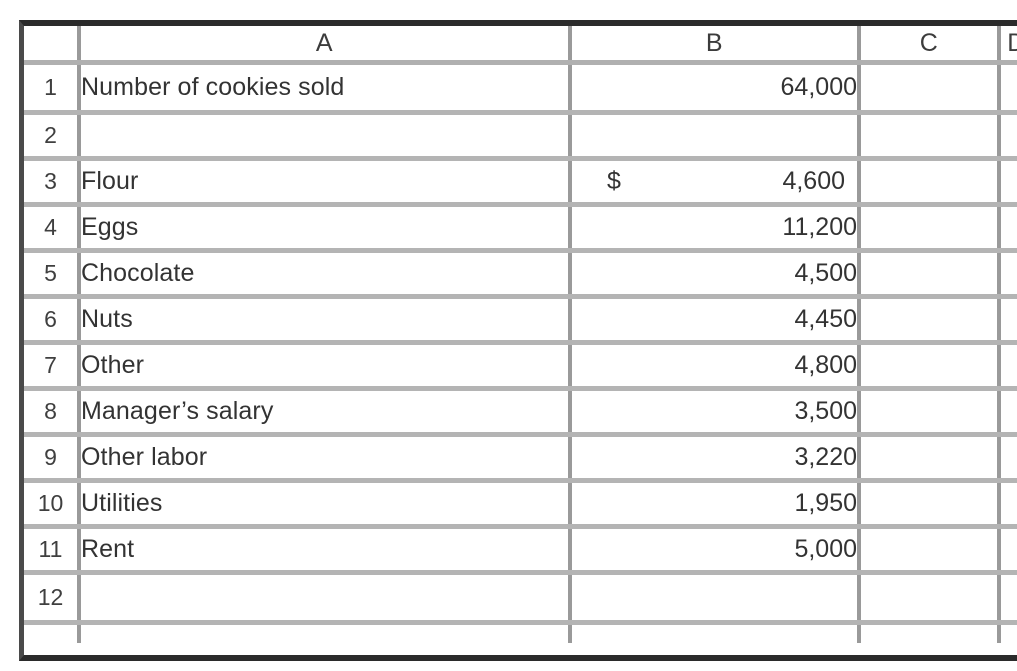 The width and height of the screenshot is (1017, 671). I want to click on cell-a-partial, so click(325, 632).